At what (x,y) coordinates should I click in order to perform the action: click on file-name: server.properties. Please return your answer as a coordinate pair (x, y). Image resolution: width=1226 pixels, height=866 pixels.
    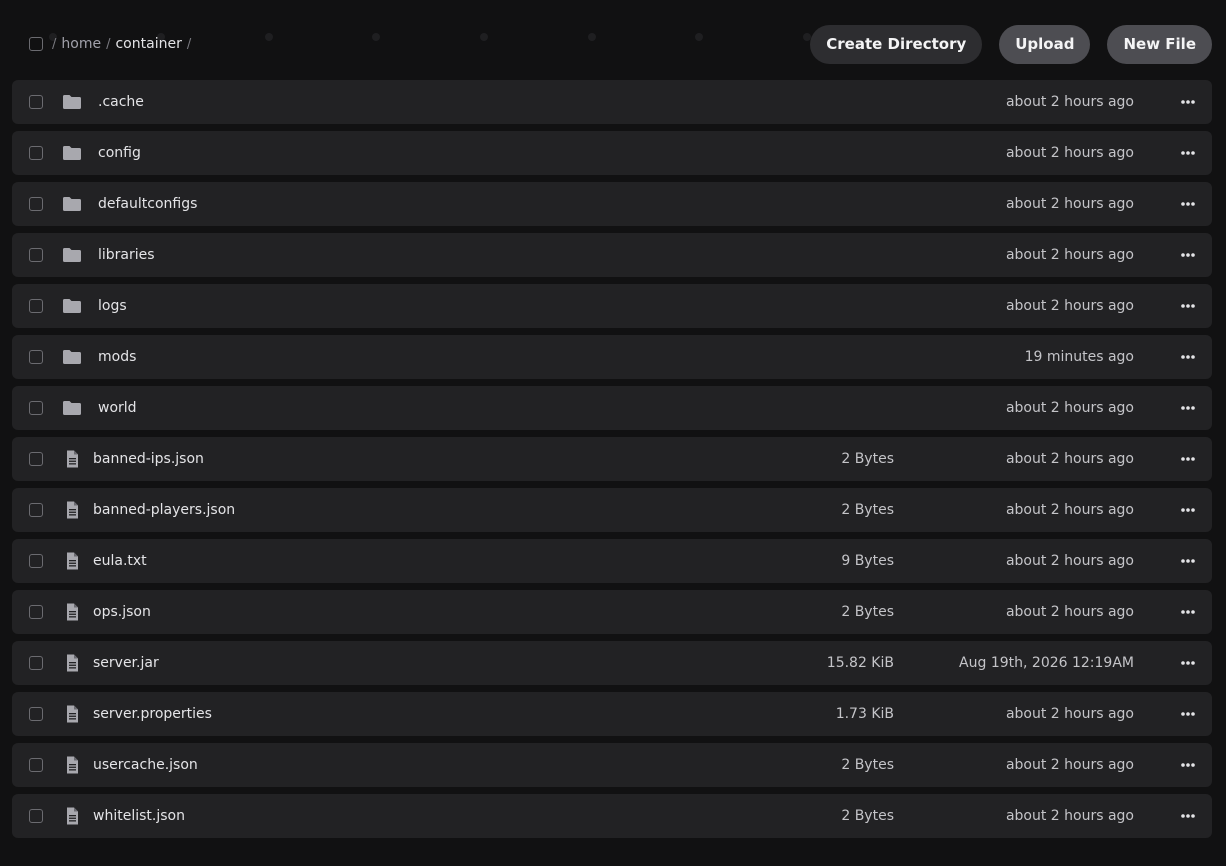
    Looking at the image, I should click on (152, 714).